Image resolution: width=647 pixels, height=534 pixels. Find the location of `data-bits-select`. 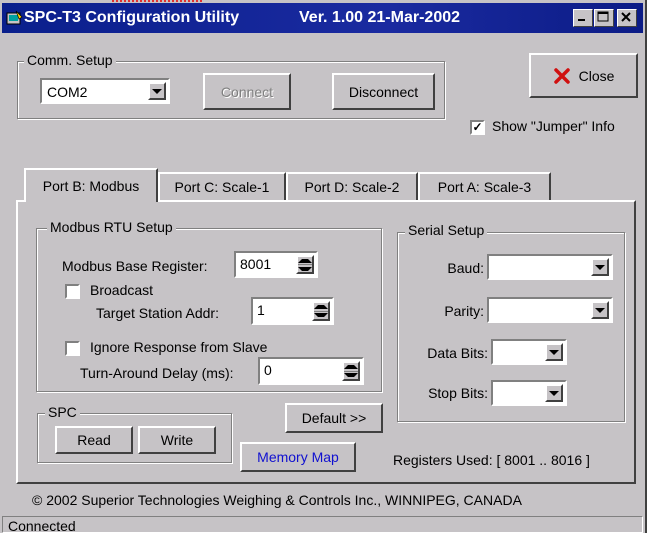

data-bits-select is located at coordinates (529, 352).